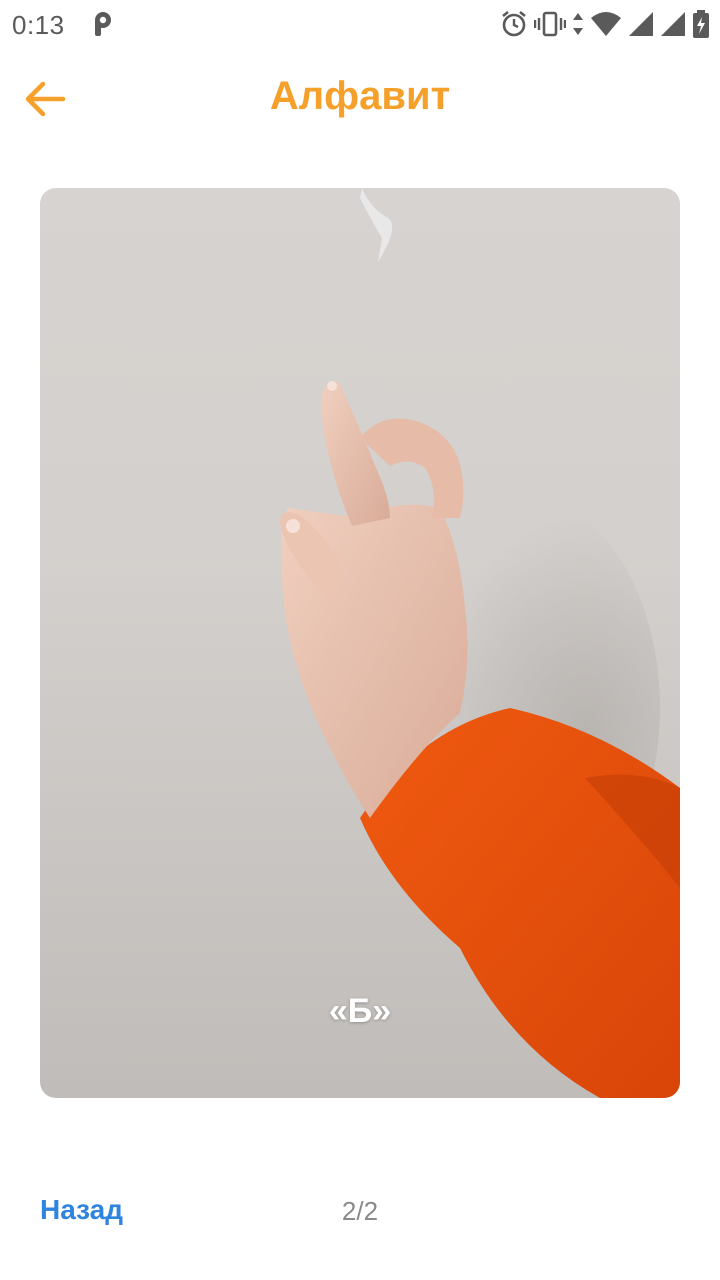 The height and width of the screenshot is (1280, 720). What do you see at coordinates (641, 24) in the screenshot?
I see `signal-icon` at bounding box center [641, 24].